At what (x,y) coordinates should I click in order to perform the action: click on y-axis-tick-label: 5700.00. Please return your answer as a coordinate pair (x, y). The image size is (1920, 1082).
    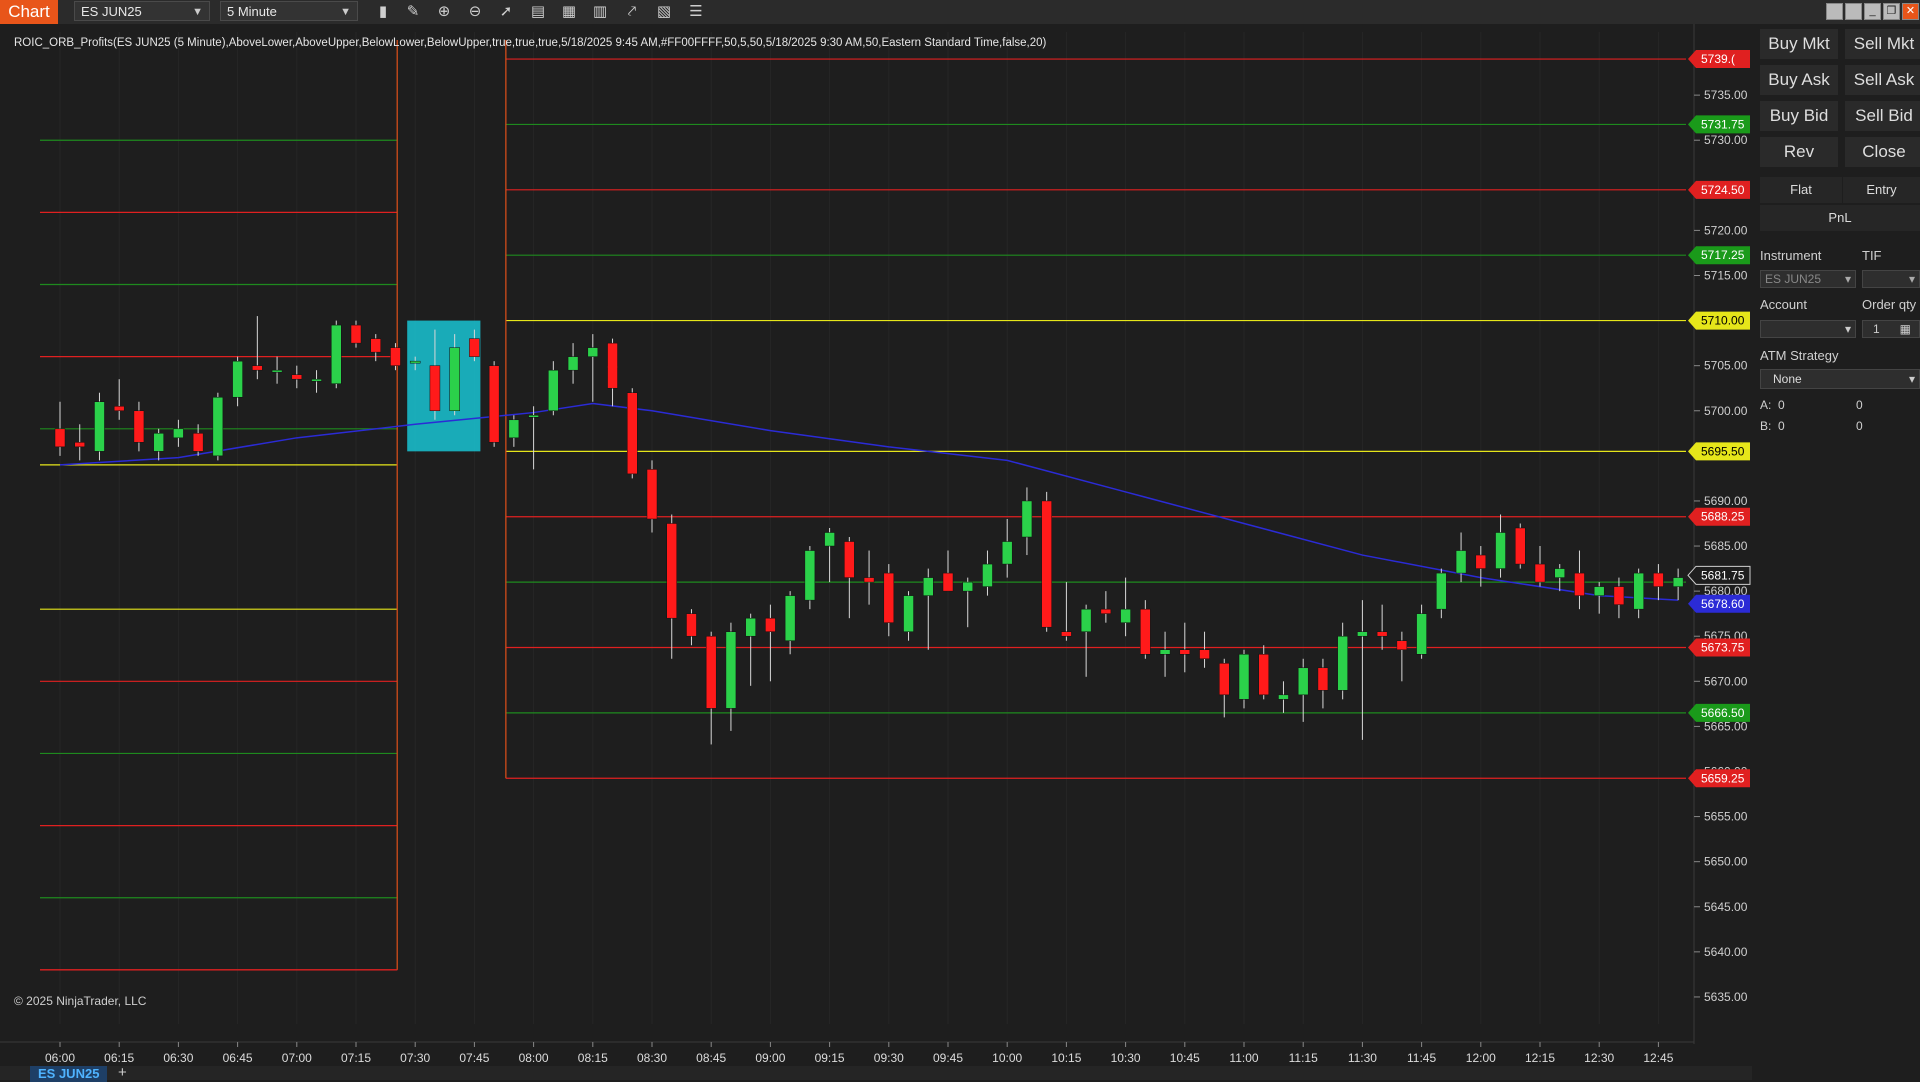
    Looking at the image, I should click on (1726, 411).